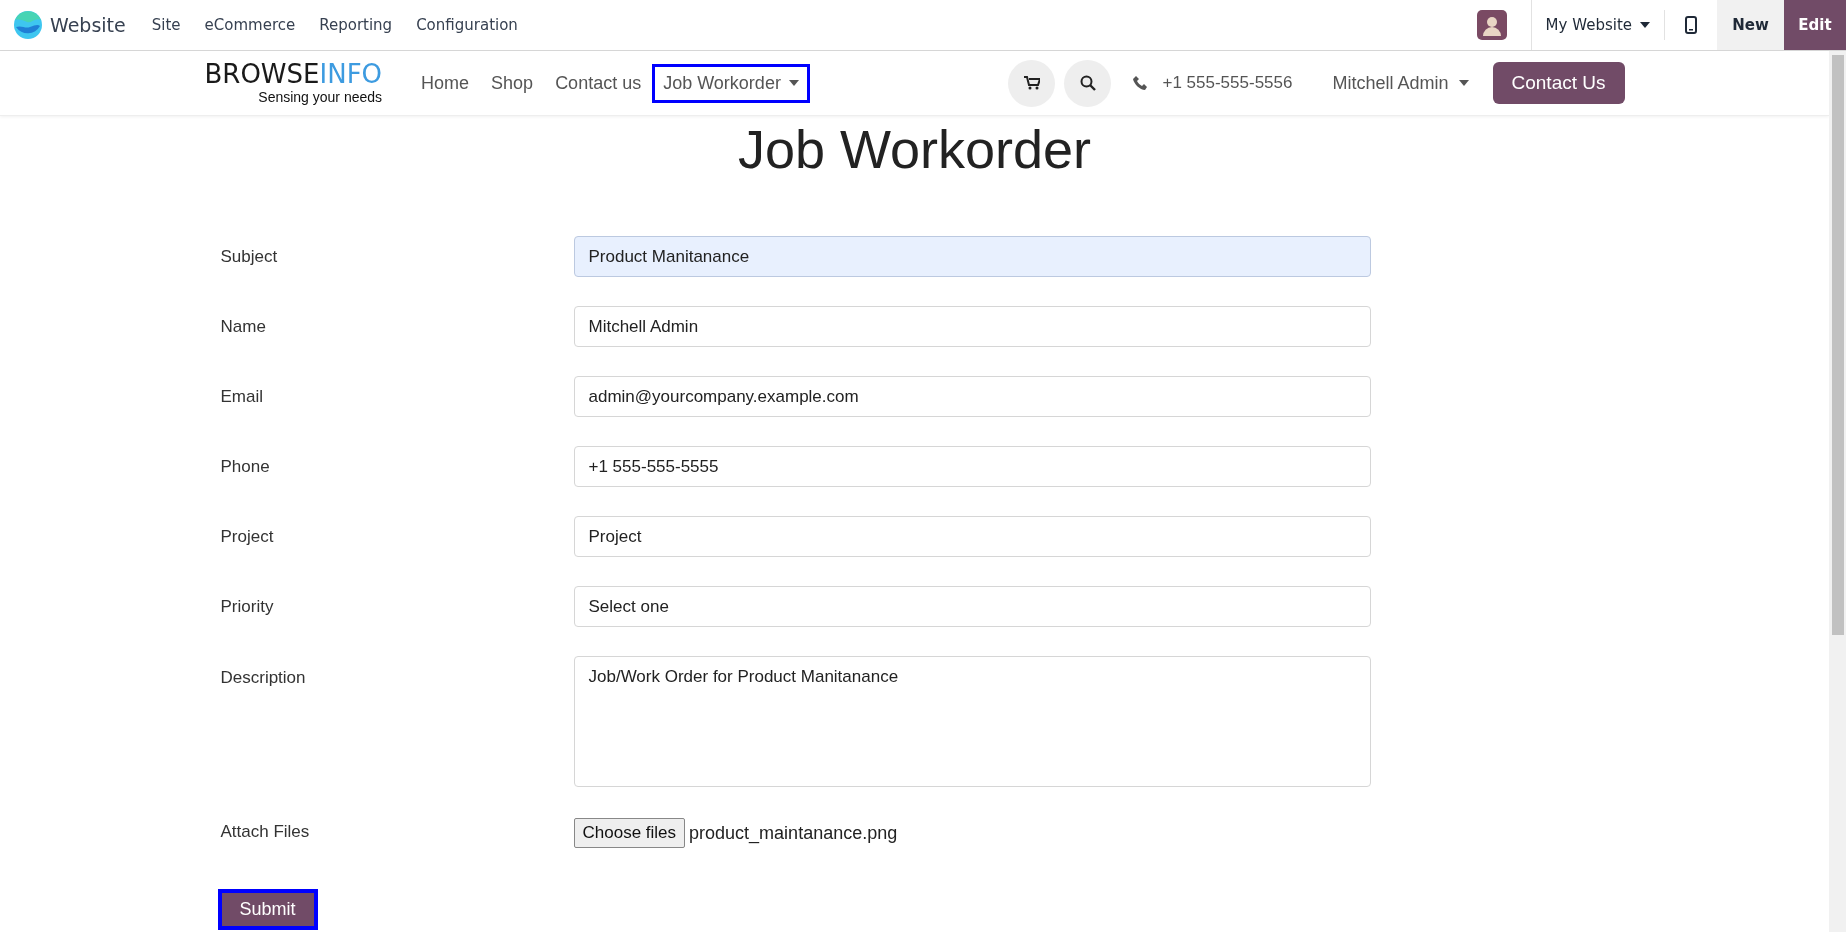  I want to click on app-name: Website, so click(88, 25).